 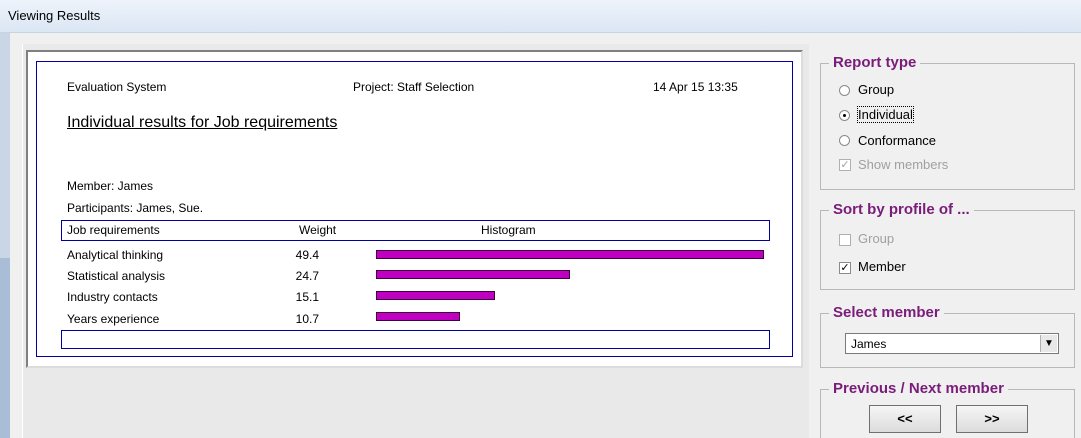 I want to click on left-edge-strip, so click(x=5, y=235).